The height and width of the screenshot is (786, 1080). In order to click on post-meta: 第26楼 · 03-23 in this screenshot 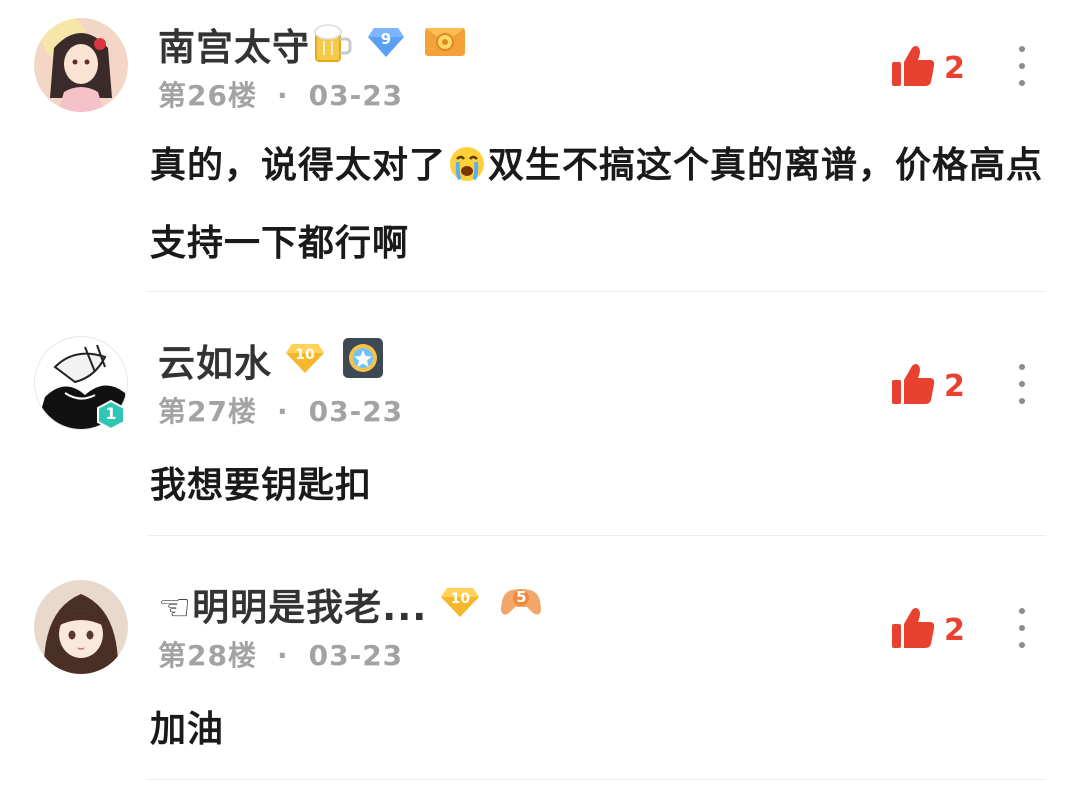, I will do `click(280, 94)`.